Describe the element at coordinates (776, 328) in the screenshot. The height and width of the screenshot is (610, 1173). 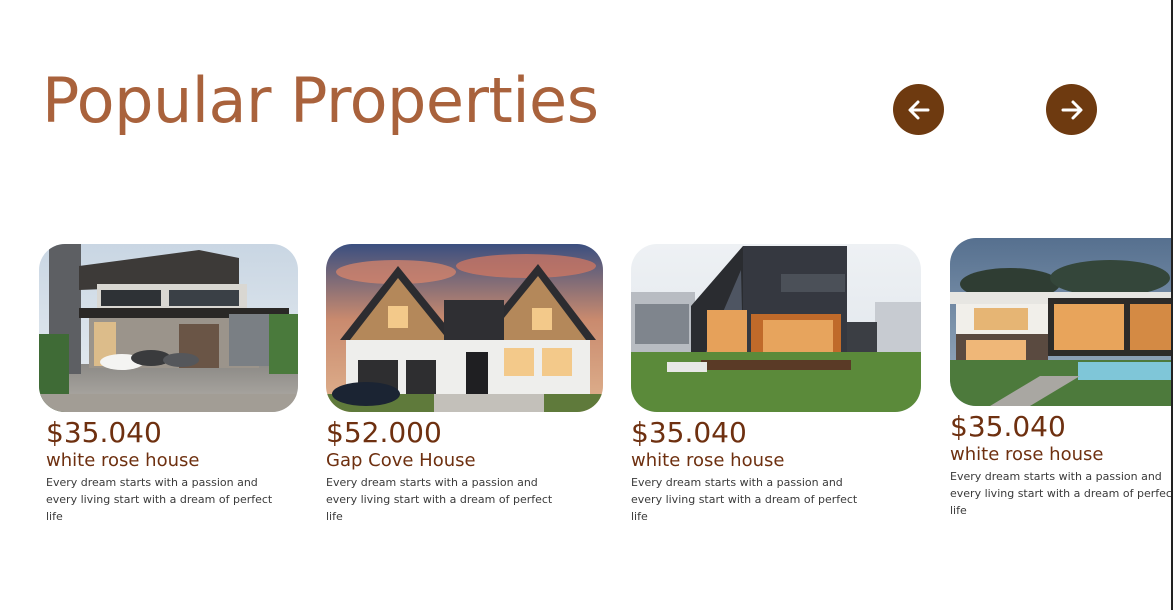
I see `property-photo-dark-a-frame` at that location.